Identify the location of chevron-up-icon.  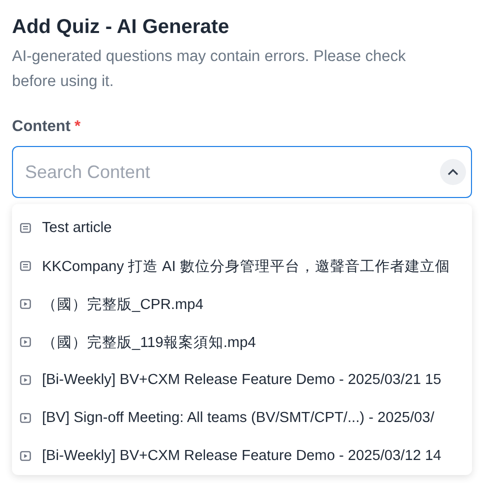
(453, 172).